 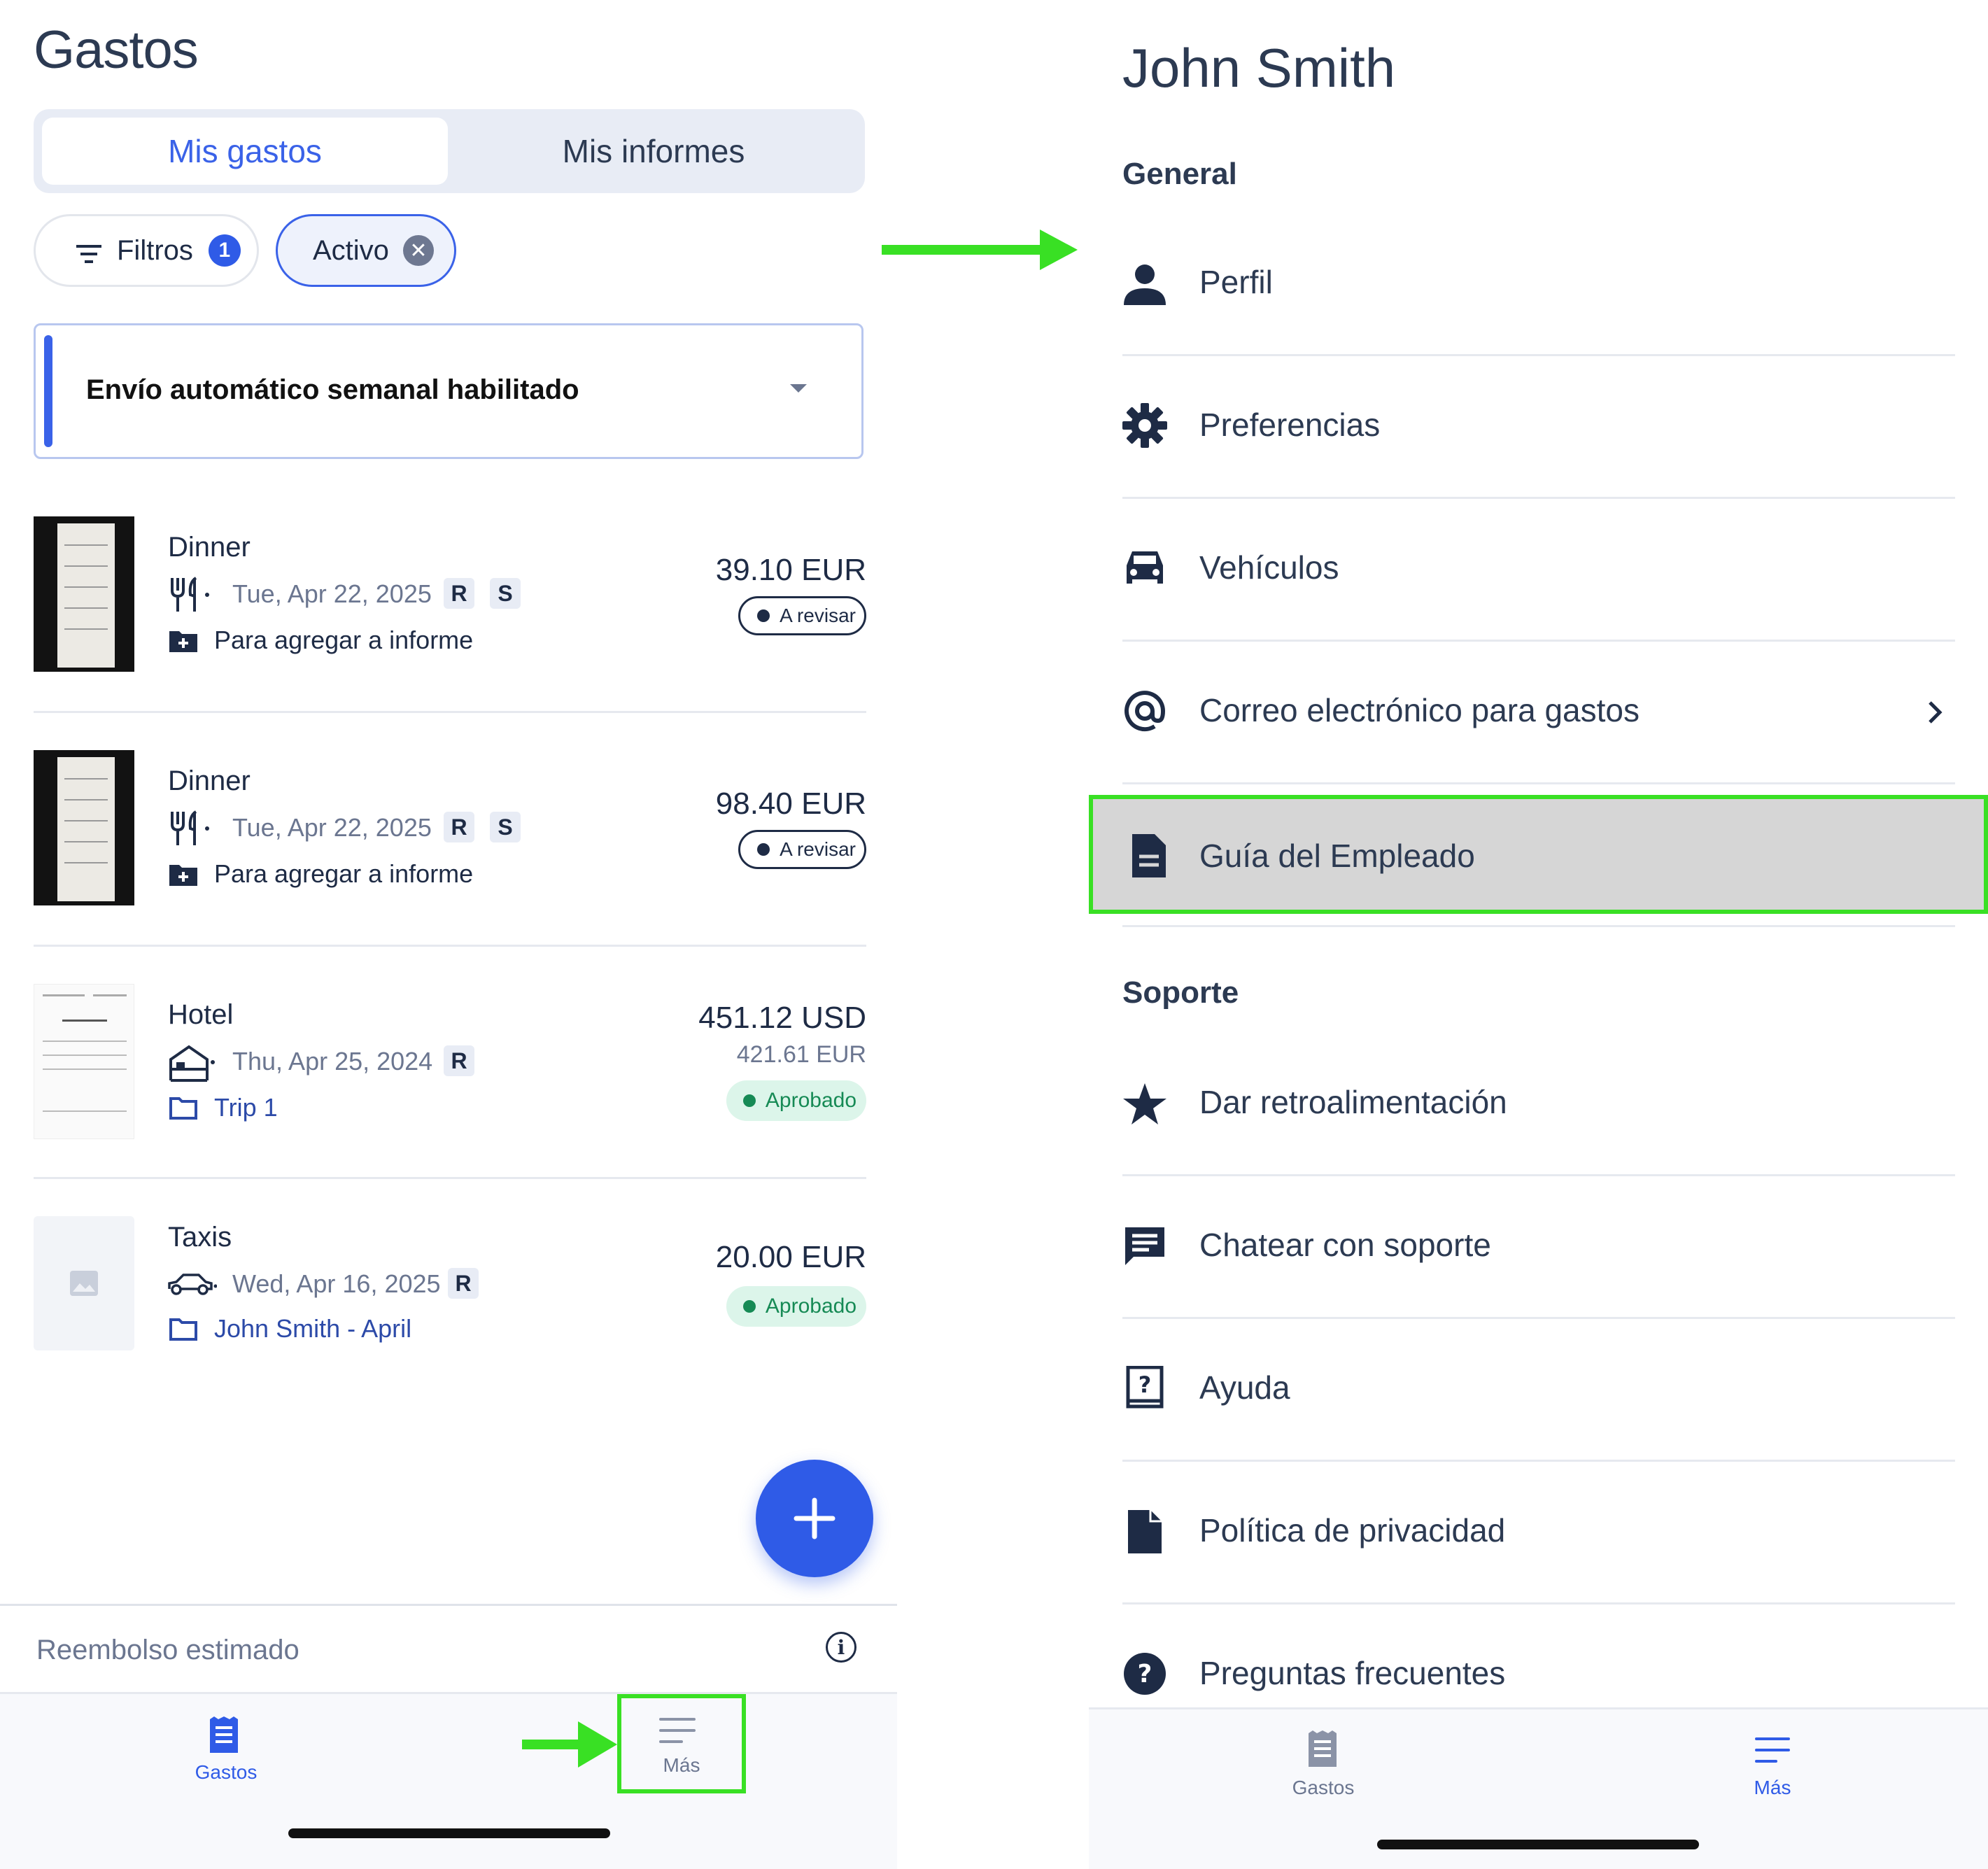 What do you see at coordinates (1144, 1246) in the screenshot?
I see `chat-icon` at bounding box center [1144, 1246].